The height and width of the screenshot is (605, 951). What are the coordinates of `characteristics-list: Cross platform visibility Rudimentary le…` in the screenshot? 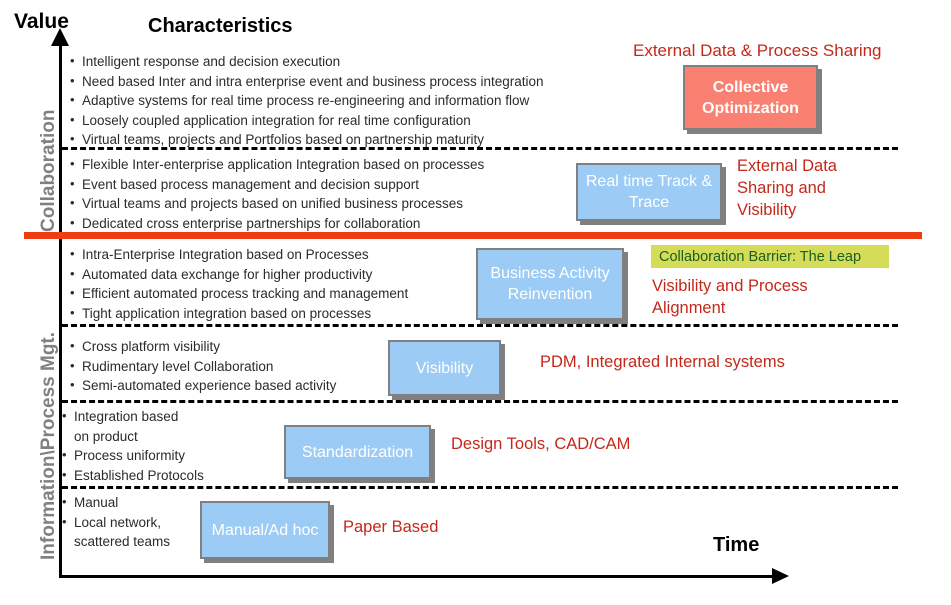 It's located at (203, 366).